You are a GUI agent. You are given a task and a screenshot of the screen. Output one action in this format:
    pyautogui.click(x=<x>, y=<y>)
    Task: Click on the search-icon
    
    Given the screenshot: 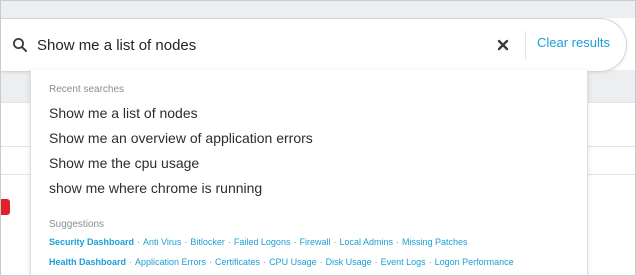 What is the action you would take?
    pyautogui.click(x=20, y=45)
    